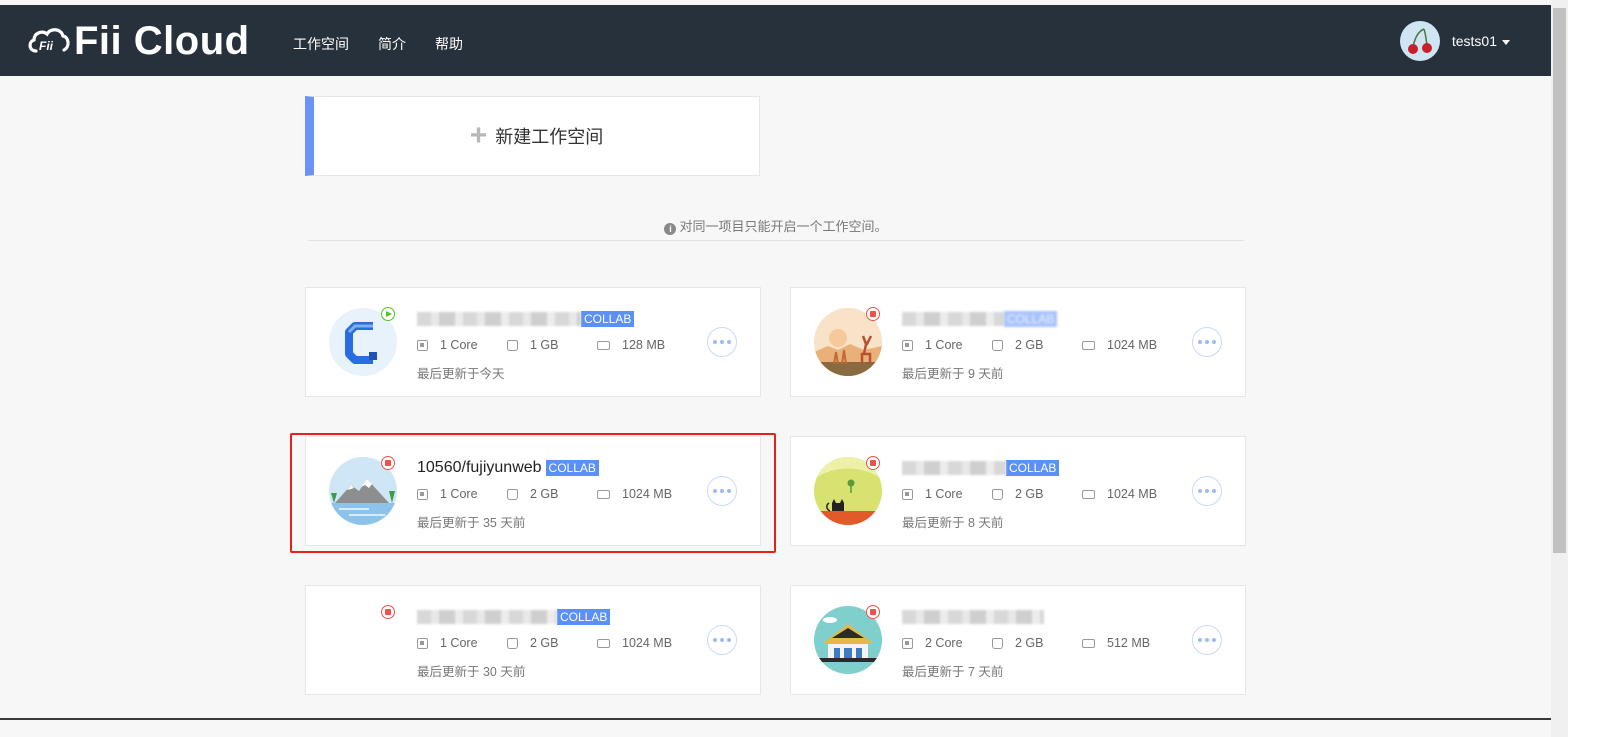 This screenshot has width=1598, height=737. What do you see at coordinates (46, 46) in the screenshot?
I see `svg-text: Fii` at bounding box center [46, 46].